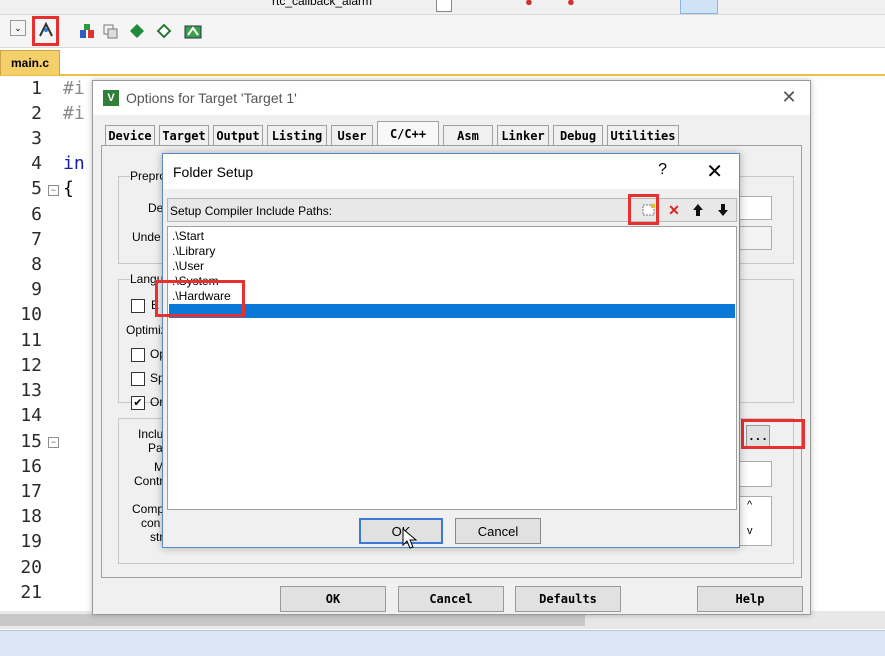 The height and width of the screenshot is (656, 885). I want to click on status-bar, so click(442, 643).